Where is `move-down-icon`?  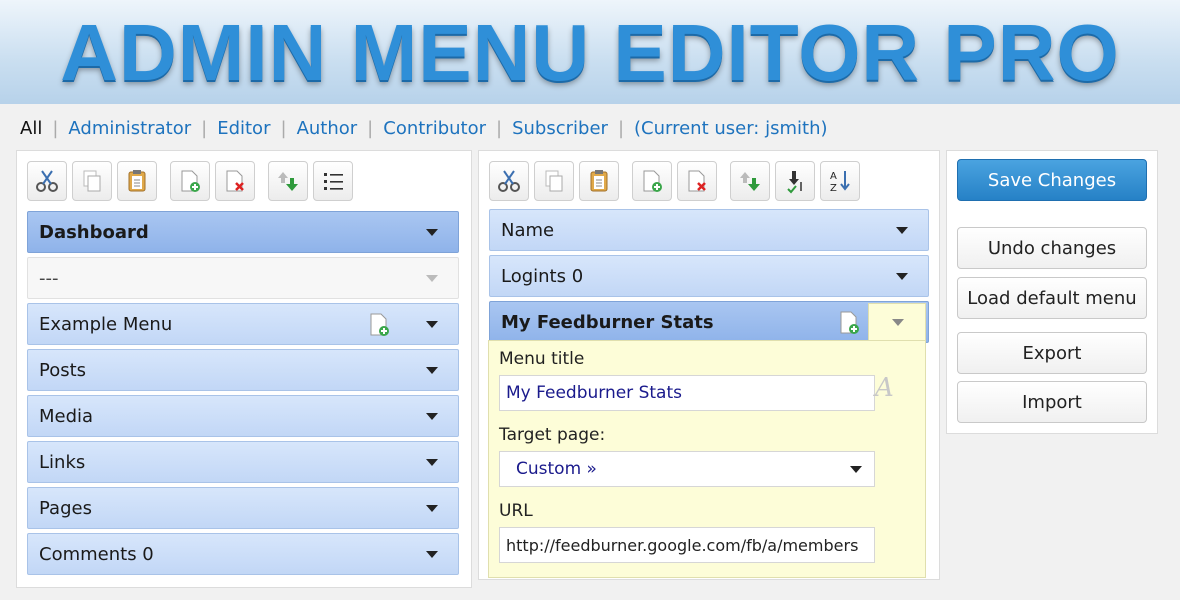
move-down-icon is located at coordinates (794, 182).